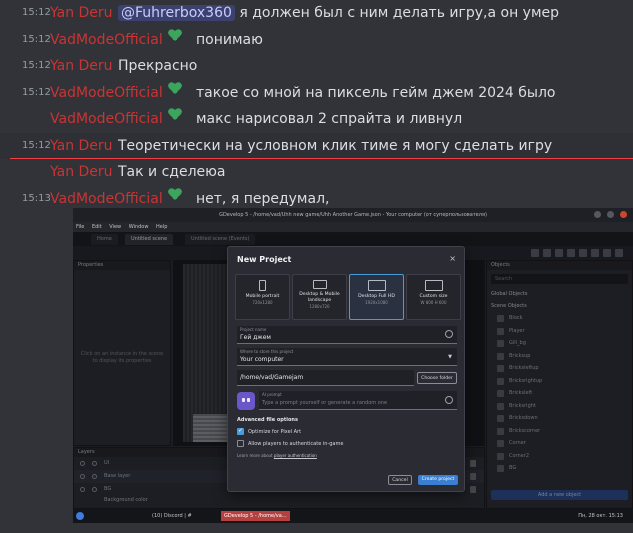  I want to click on allow-auth-checkbox: Allow players to authenticate in-game, so click(290, 444).